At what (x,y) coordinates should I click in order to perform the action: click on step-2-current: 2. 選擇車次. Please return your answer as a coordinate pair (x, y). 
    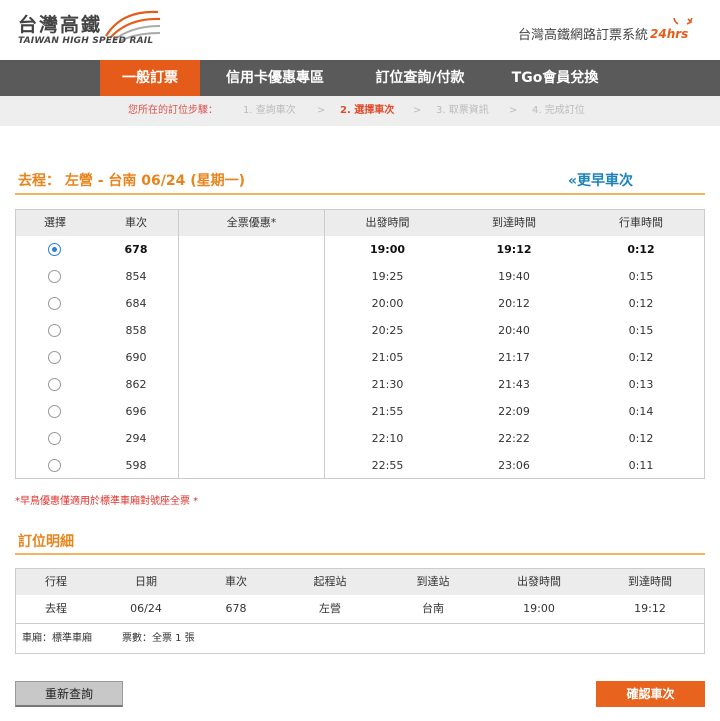
    Looking at the image, I should click on (367, 110).